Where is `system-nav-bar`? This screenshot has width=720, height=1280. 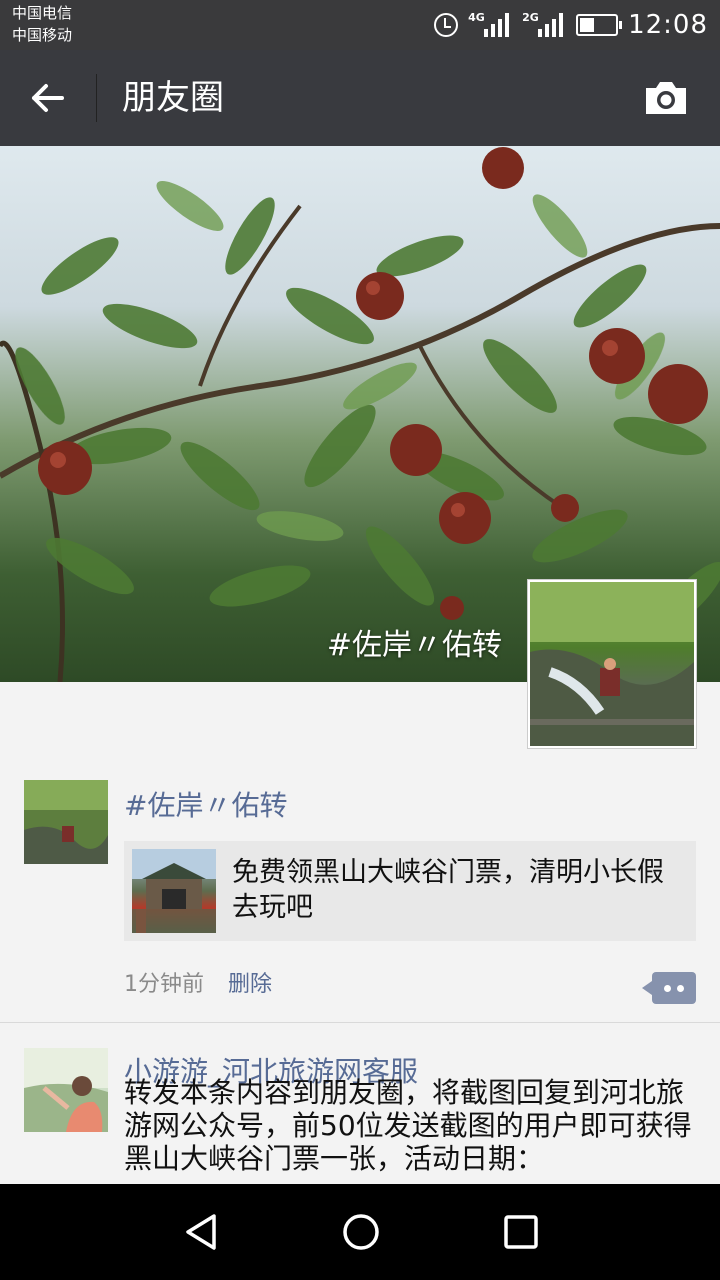 system-nav-bar is located at coordinates (360, 1232).